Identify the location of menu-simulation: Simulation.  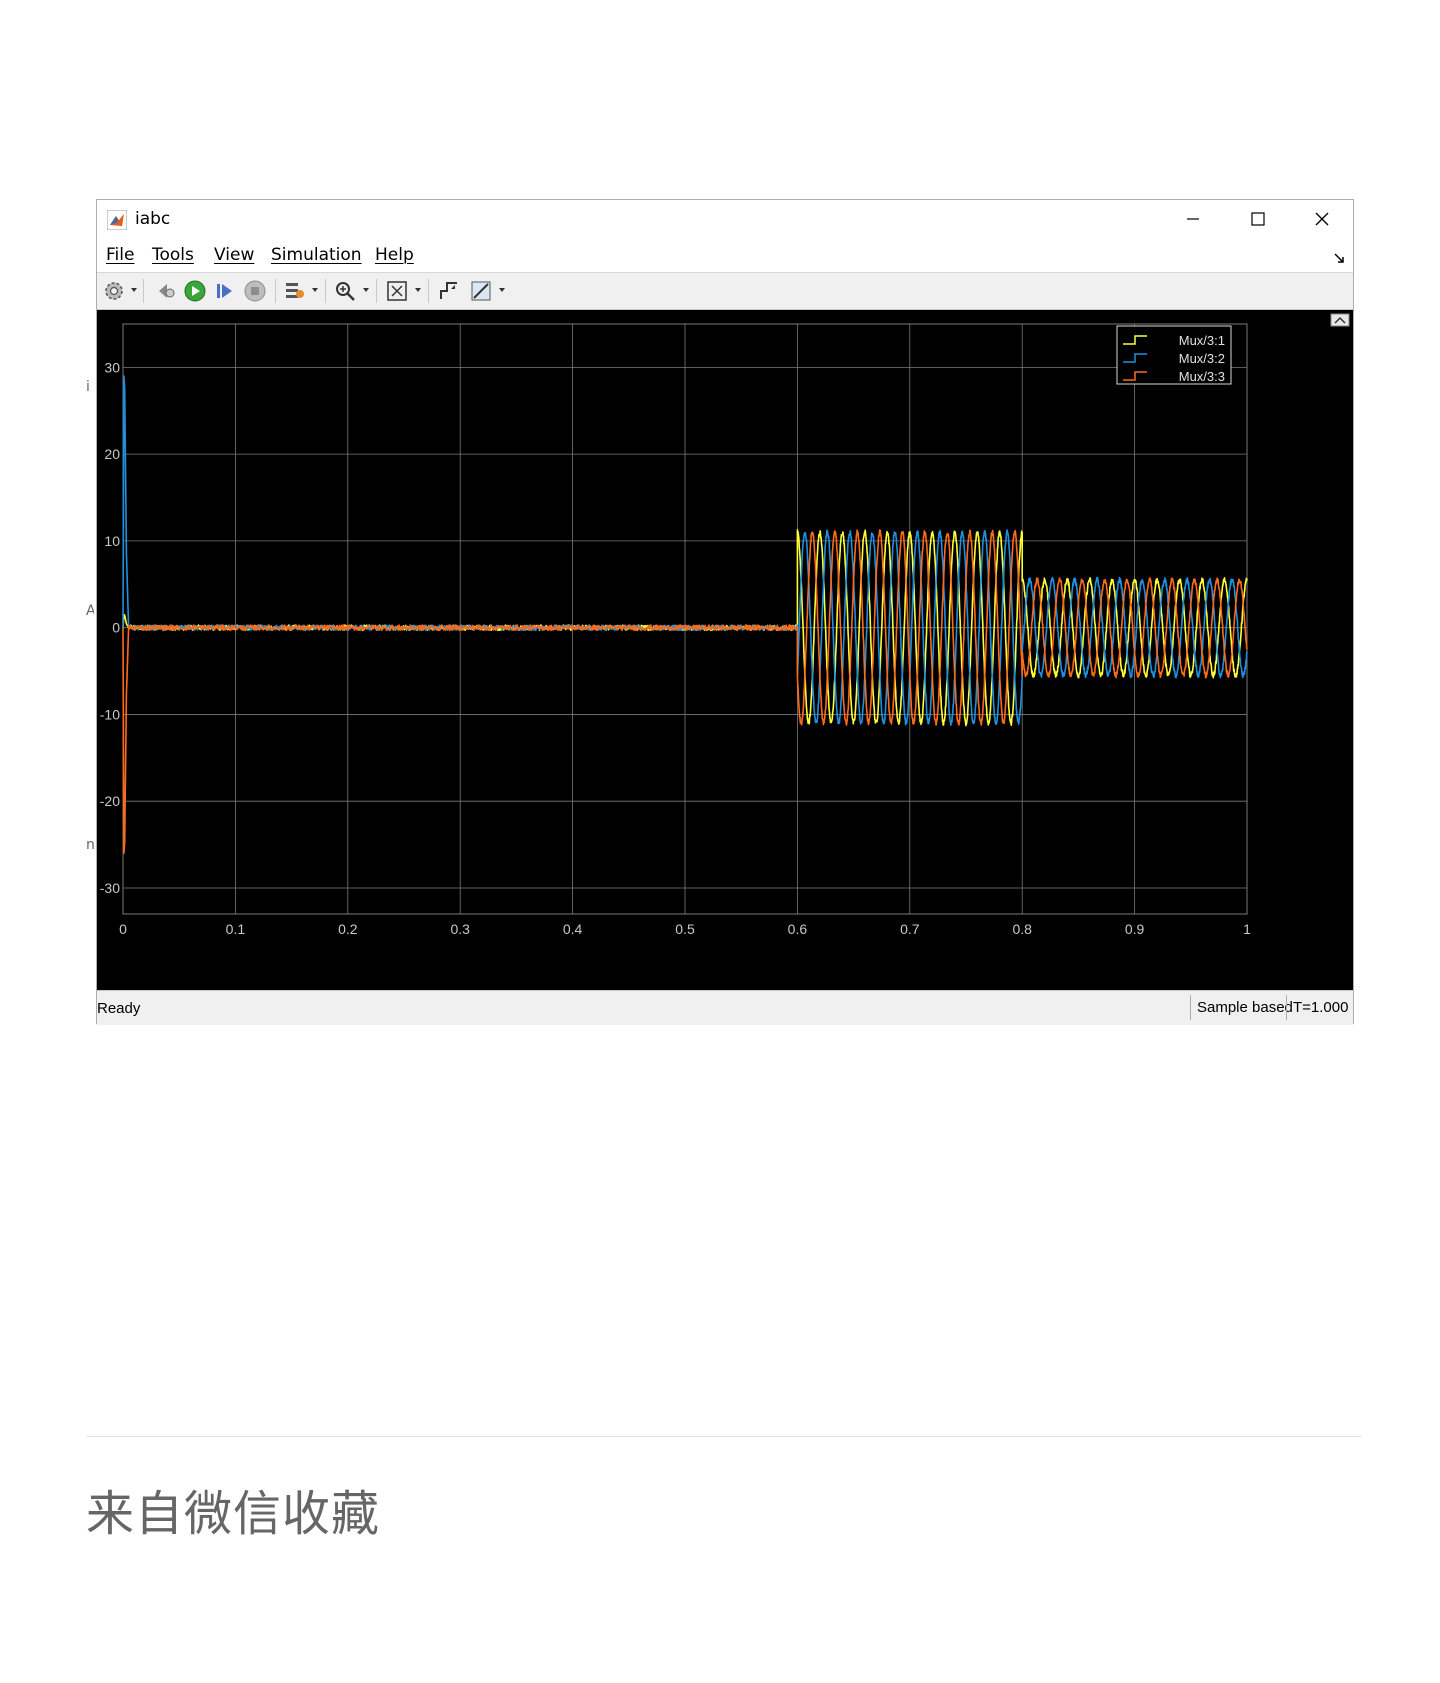
(316, 255).